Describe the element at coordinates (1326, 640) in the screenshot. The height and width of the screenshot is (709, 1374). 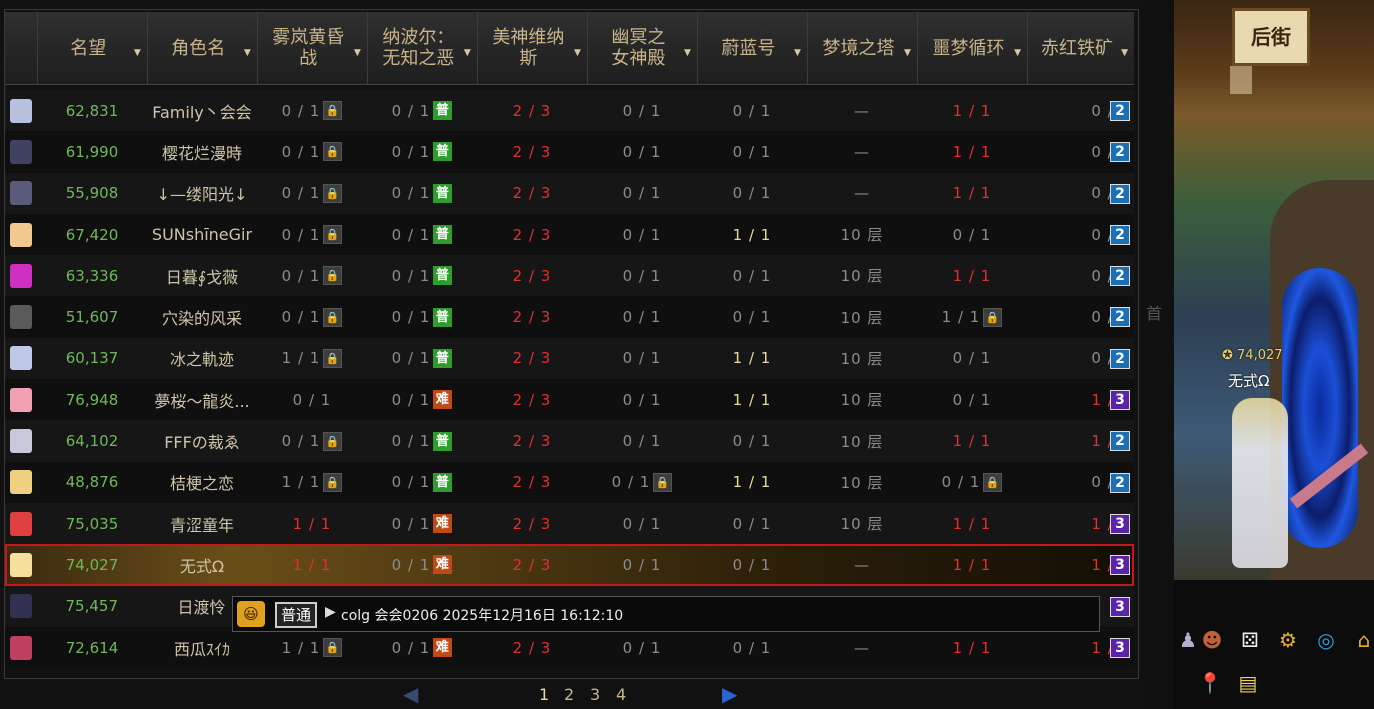
I see `portal-icon: ◎` at that location.